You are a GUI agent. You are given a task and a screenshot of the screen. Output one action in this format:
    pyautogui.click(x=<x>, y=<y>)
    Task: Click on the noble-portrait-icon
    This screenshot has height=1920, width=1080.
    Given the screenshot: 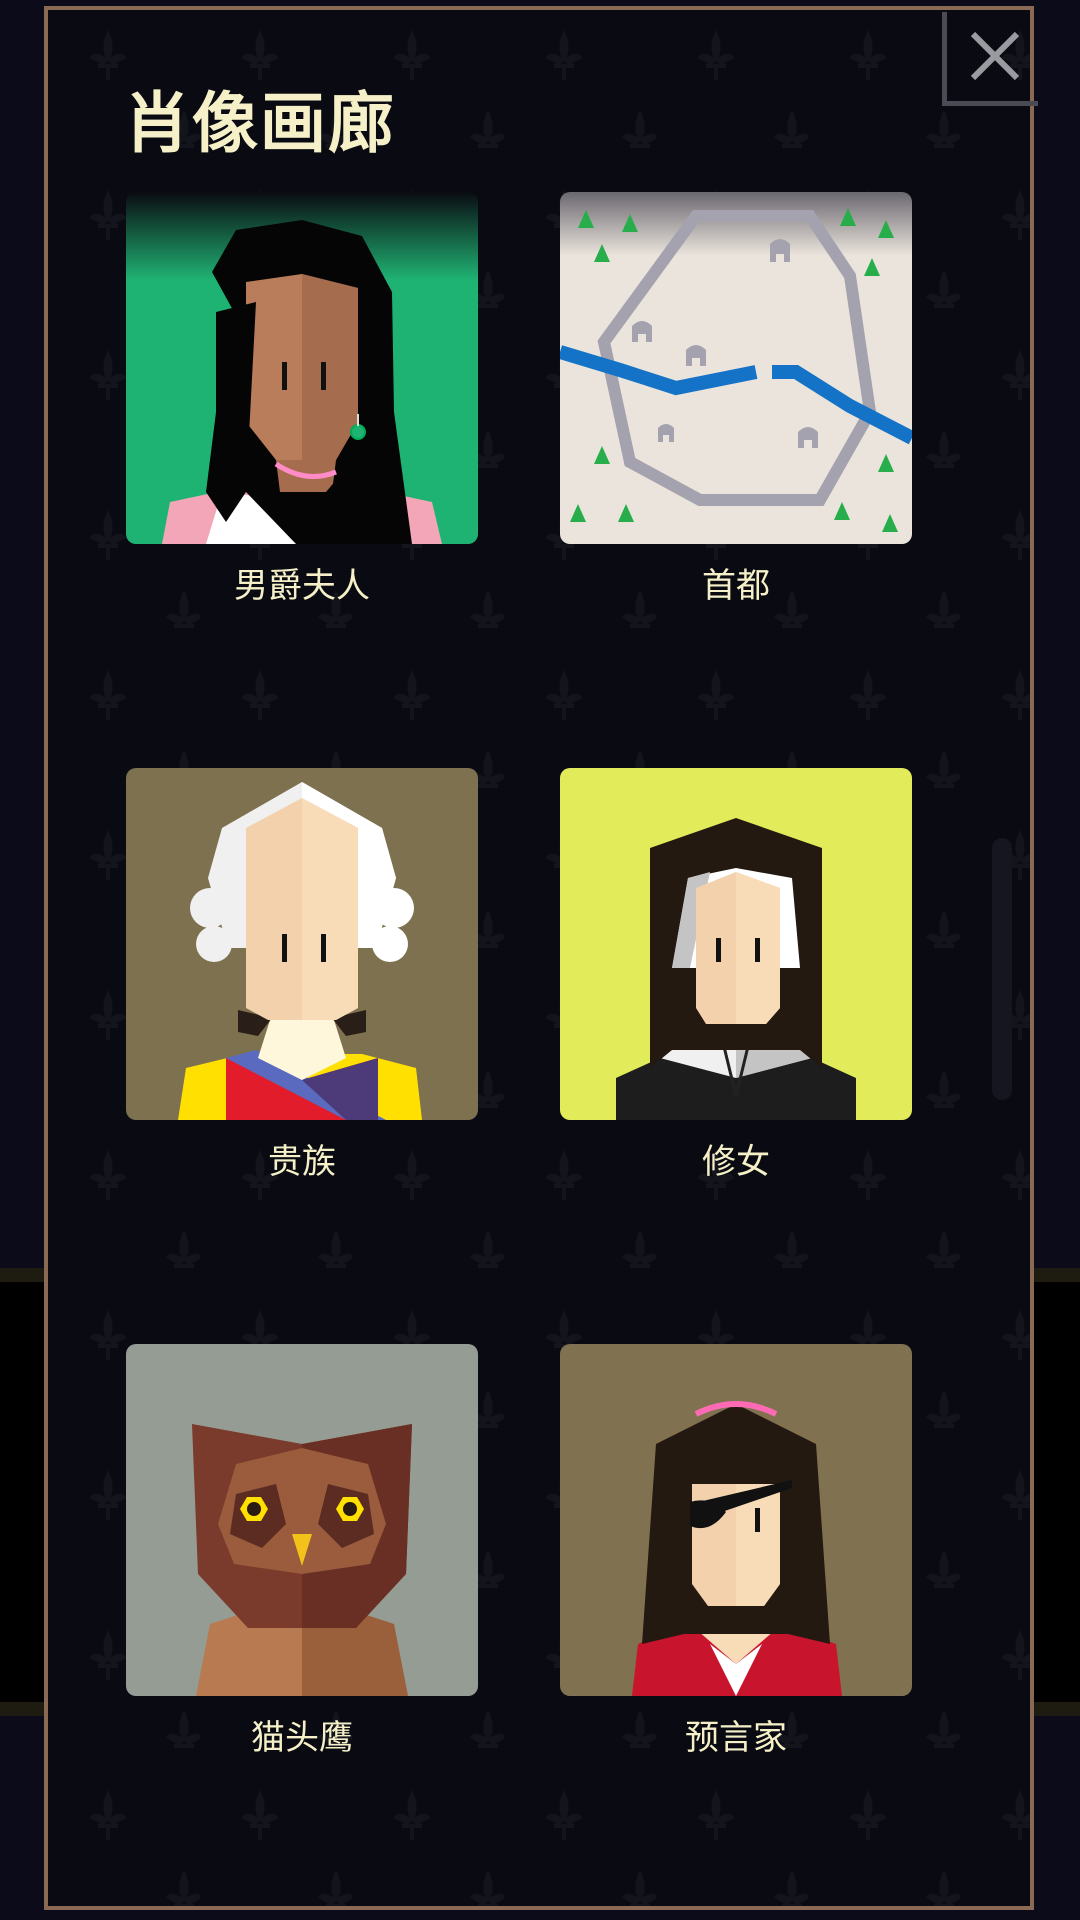 What is the action you would take?
    pyautogui.click(x=302, y=944)
    